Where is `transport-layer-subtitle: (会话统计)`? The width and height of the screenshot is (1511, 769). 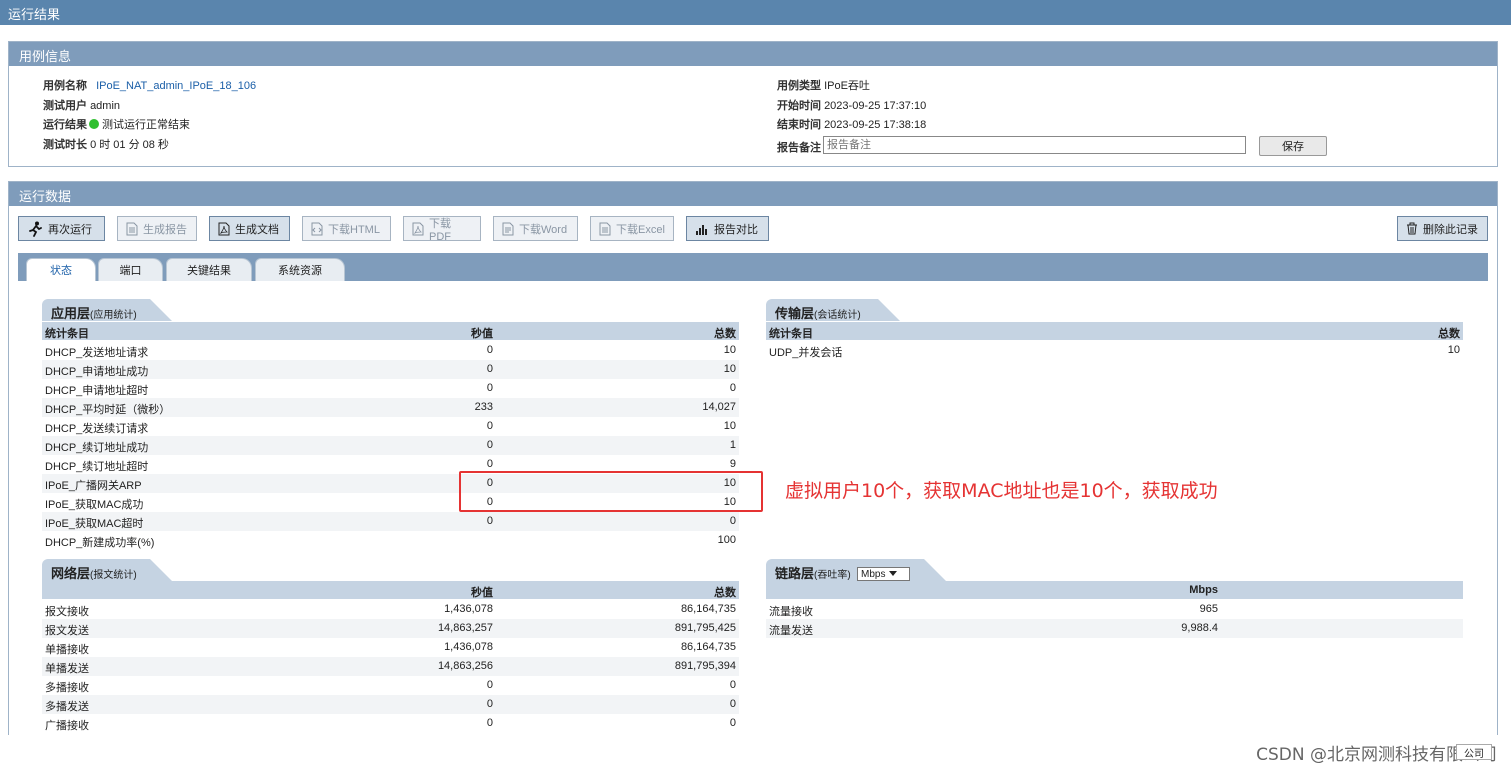 transport-layer-subtitle: (会话统计) is located at coordinates (837, 315).